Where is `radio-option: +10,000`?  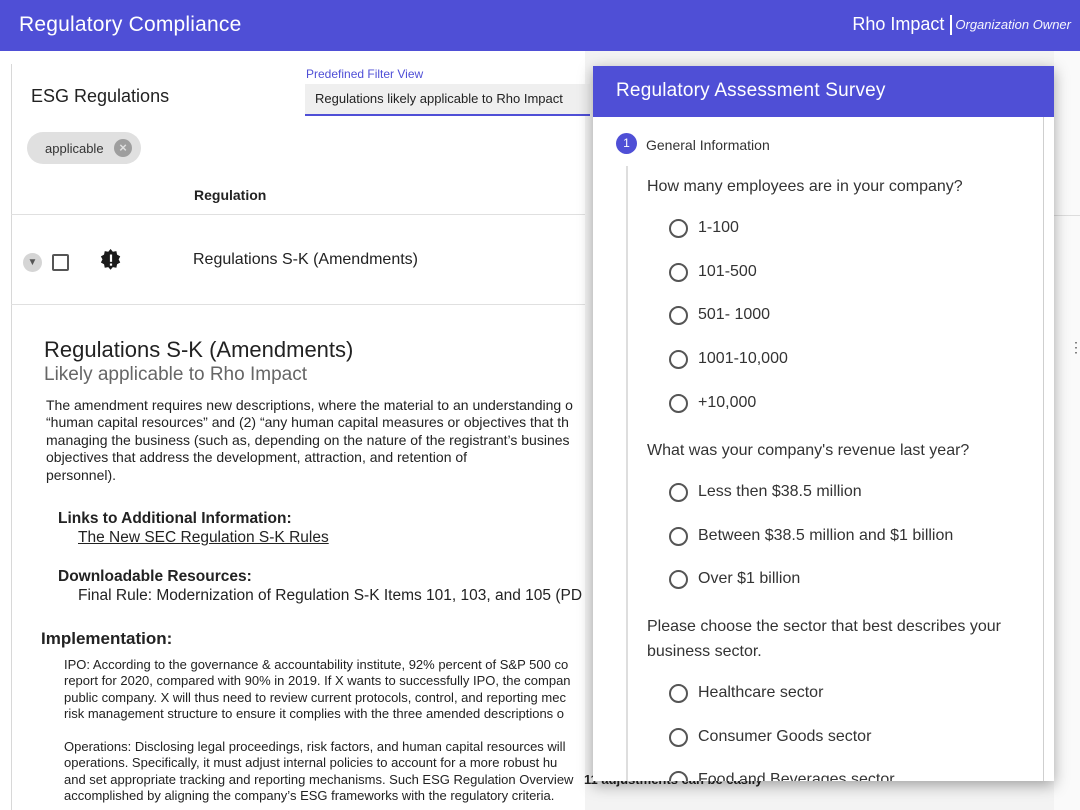 radio-option: +10,000 is located at coordinates (712, 403).